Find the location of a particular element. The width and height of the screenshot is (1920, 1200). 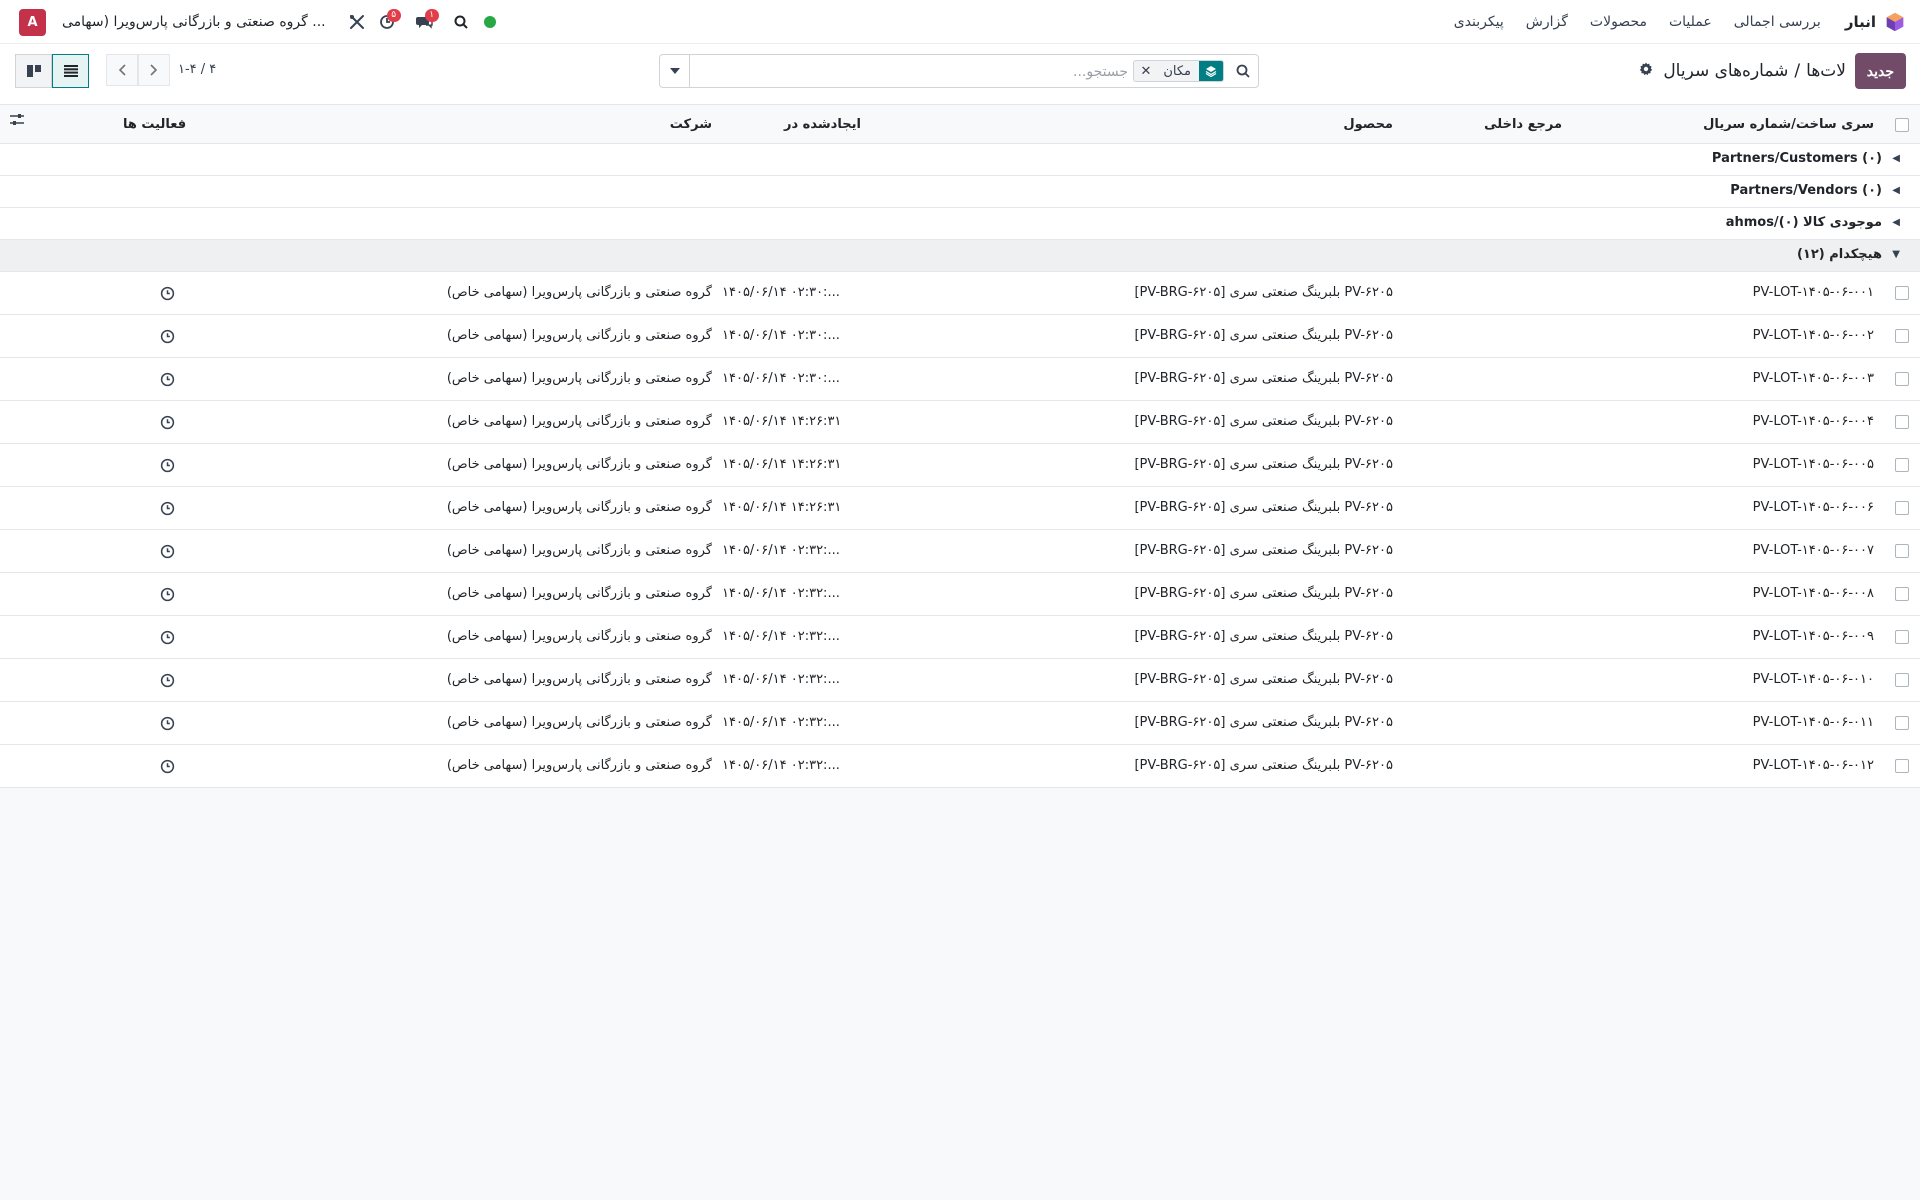

column-lot: سری ساخت/شماره سریال is located at coordinates (1788, 124).